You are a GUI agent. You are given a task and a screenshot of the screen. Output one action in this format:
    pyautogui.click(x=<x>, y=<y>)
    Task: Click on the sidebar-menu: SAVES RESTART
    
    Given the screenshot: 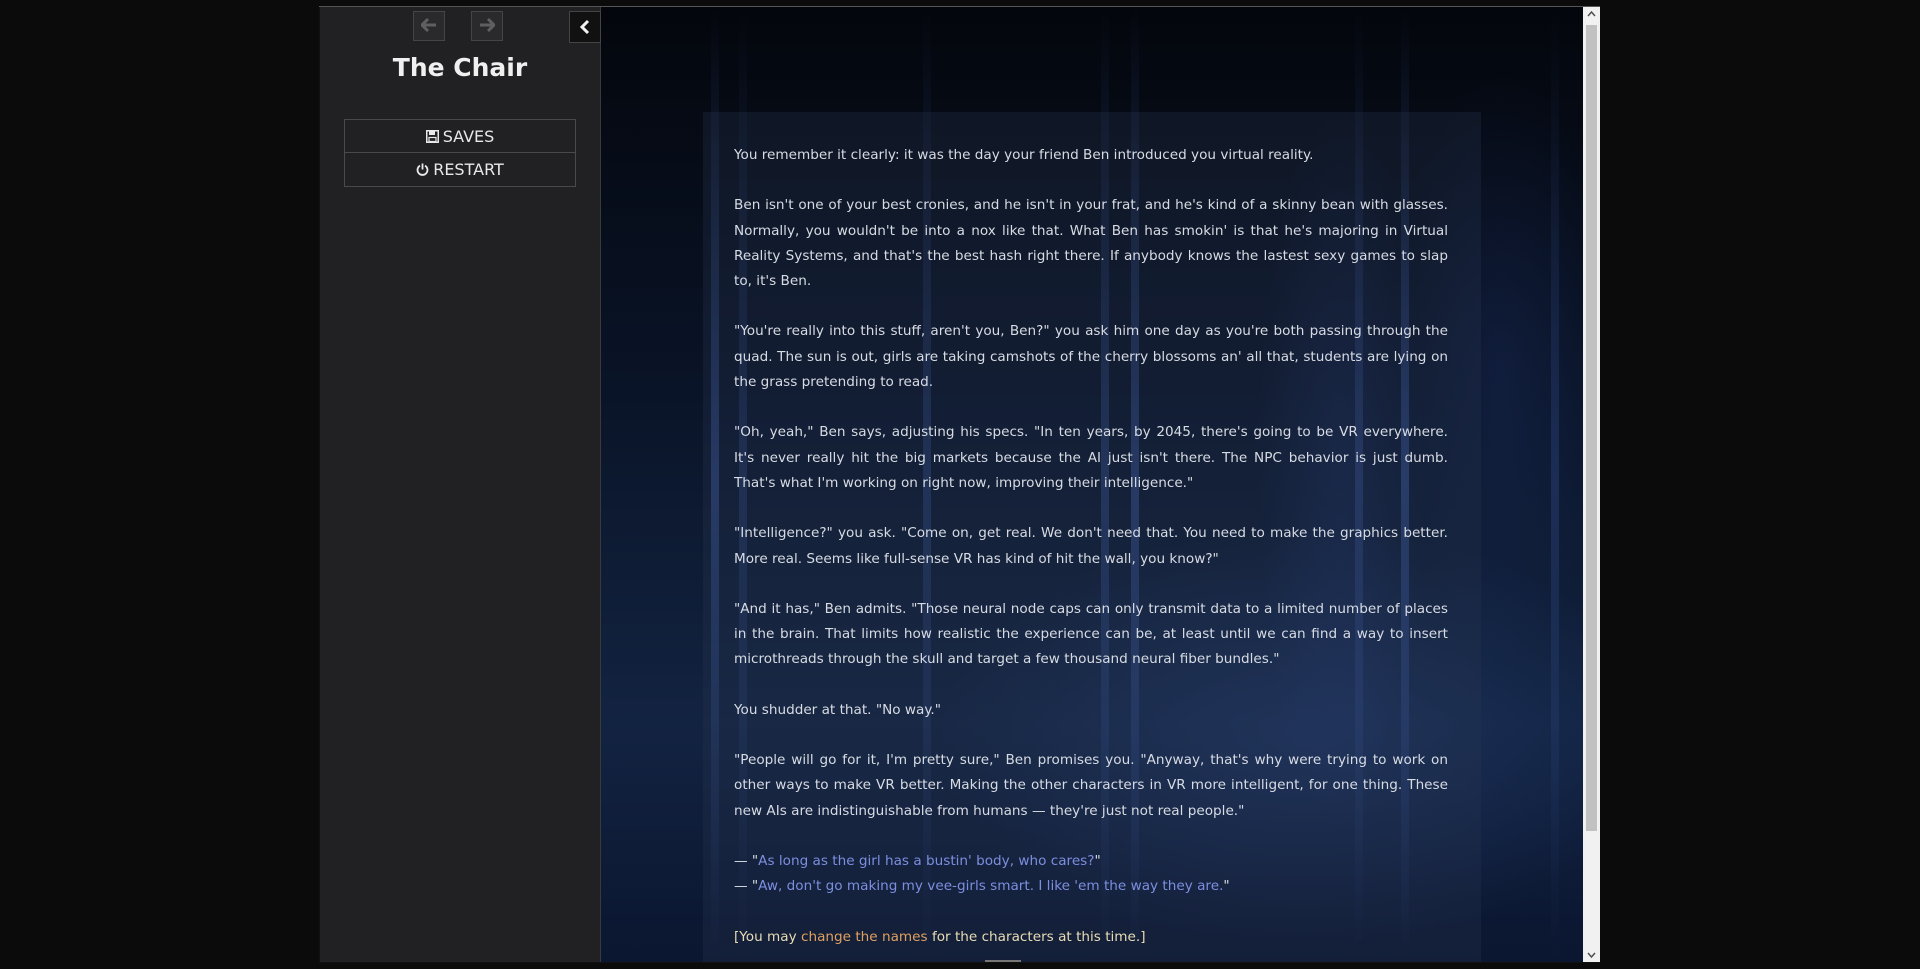 What is the action you would take?
    pyautogui.click(x=460, y=153)
    